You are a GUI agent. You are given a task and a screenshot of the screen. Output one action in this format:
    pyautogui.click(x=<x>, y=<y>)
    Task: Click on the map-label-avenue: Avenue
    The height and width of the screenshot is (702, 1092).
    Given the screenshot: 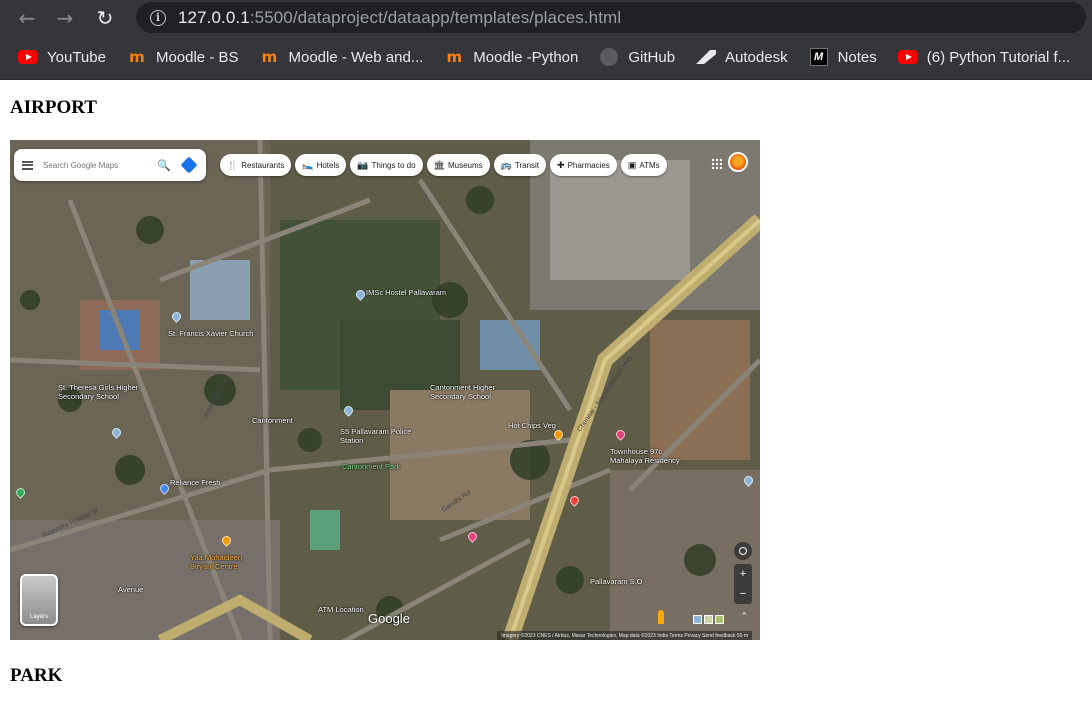 What is the action you would take?
    pyautogui.click(x=130, y=590)
    